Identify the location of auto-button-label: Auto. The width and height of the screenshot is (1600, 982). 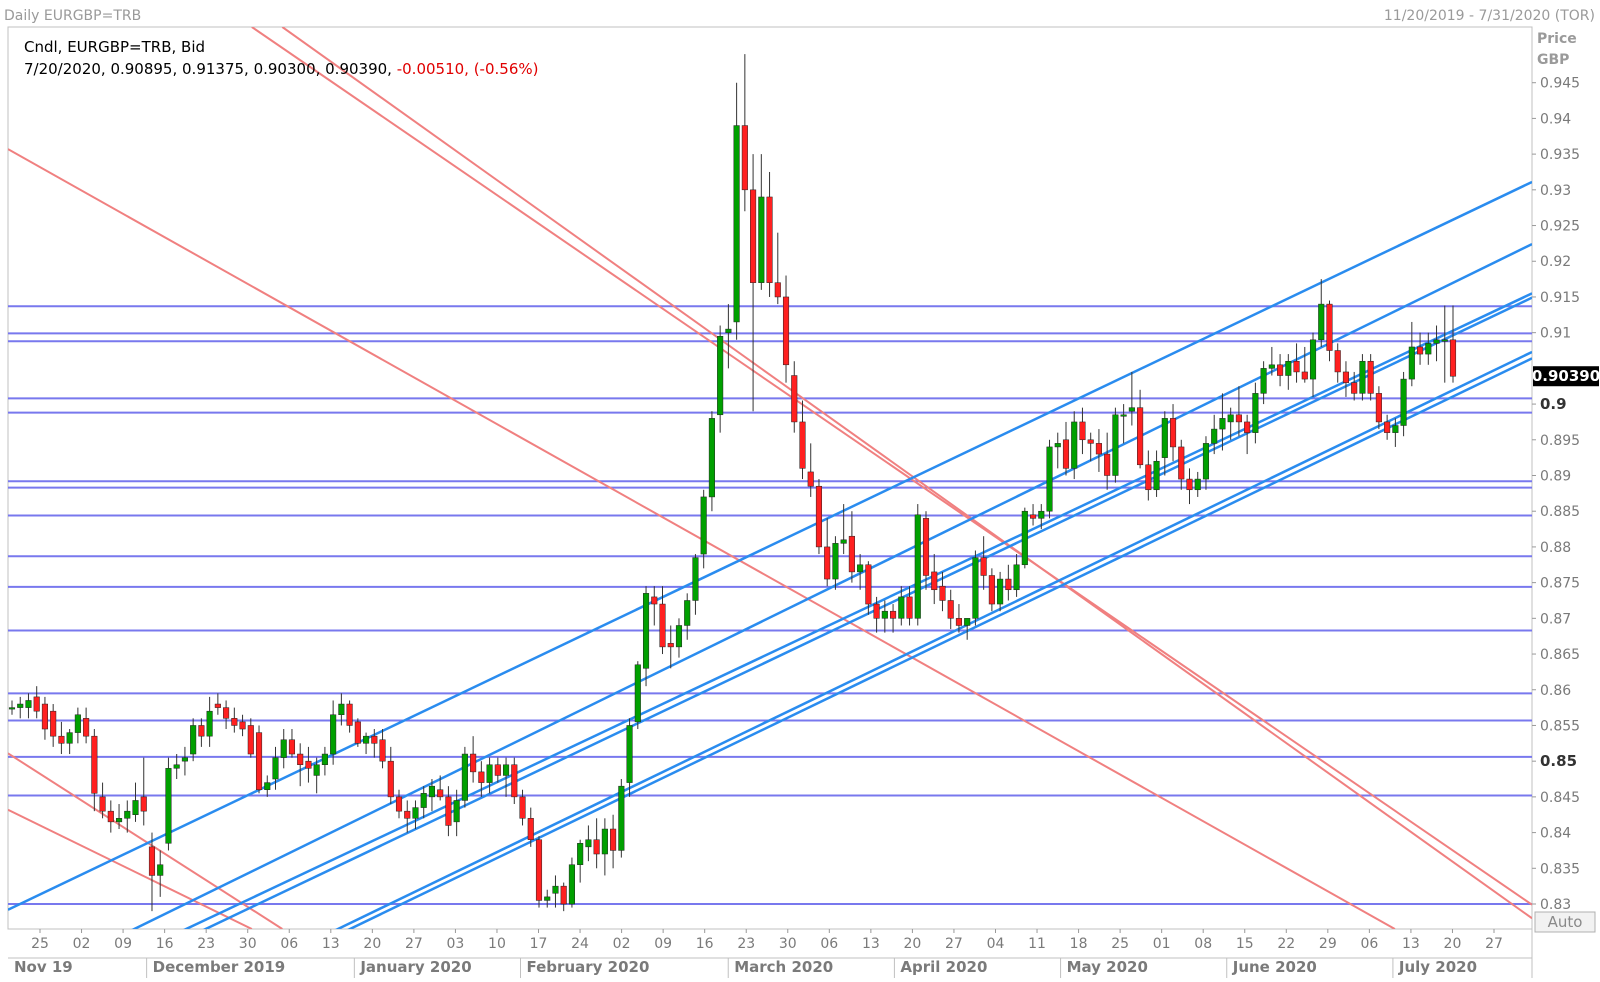
(1565, 922).